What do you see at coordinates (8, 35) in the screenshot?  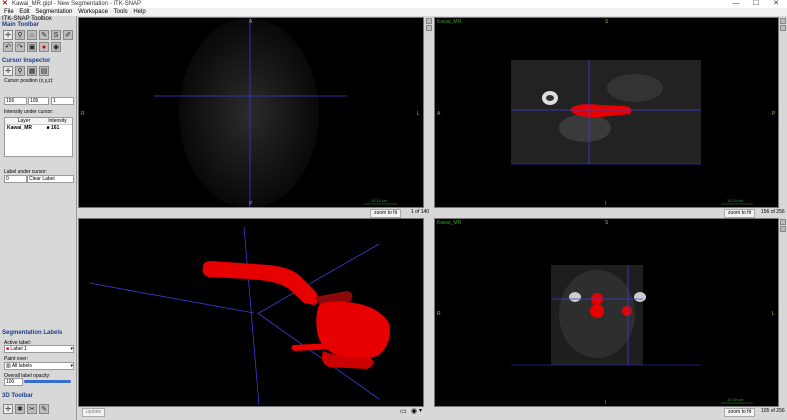 I see `crosshair-icon: ✛` at bounding box center [8, 35].